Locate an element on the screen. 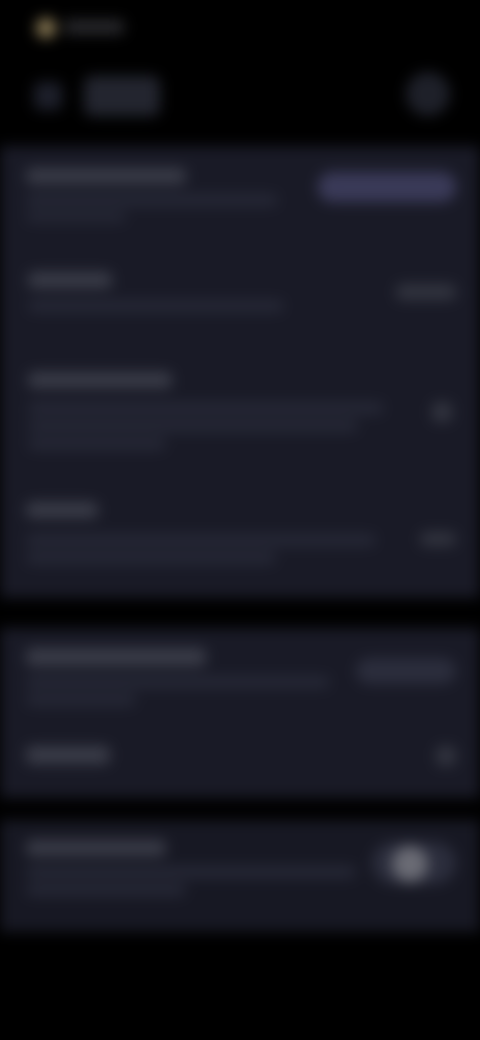  status-bar is located at coordinates (240, 28).